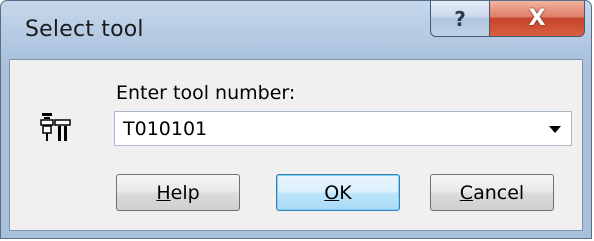 This screenshot has height=241, width=594. I want to click on help-button: Help, so click(178, 192).